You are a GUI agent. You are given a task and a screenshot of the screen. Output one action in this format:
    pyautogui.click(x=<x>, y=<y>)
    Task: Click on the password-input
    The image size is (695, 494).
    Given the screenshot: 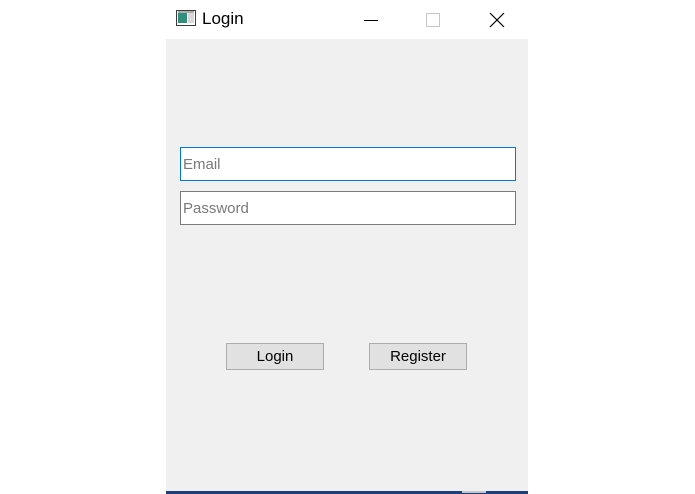 What is the action you would take?
    pyautogui.click(x=348, y=208)
    